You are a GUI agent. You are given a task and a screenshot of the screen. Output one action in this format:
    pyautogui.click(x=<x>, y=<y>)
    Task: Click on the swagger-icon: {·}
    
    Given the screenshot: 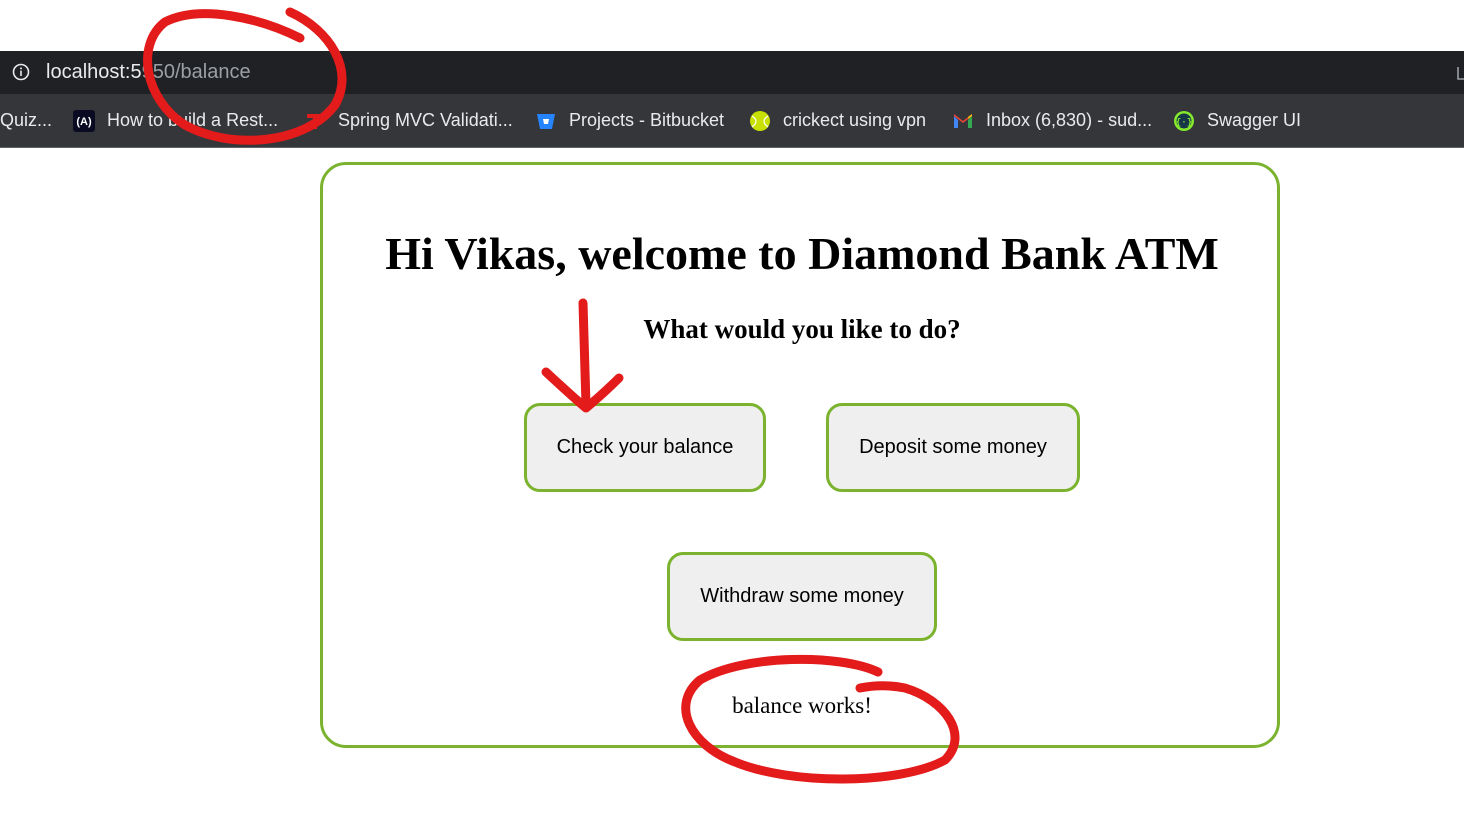 What is the action you would take?
    pyautogui.click(x=1184, y=120)
    